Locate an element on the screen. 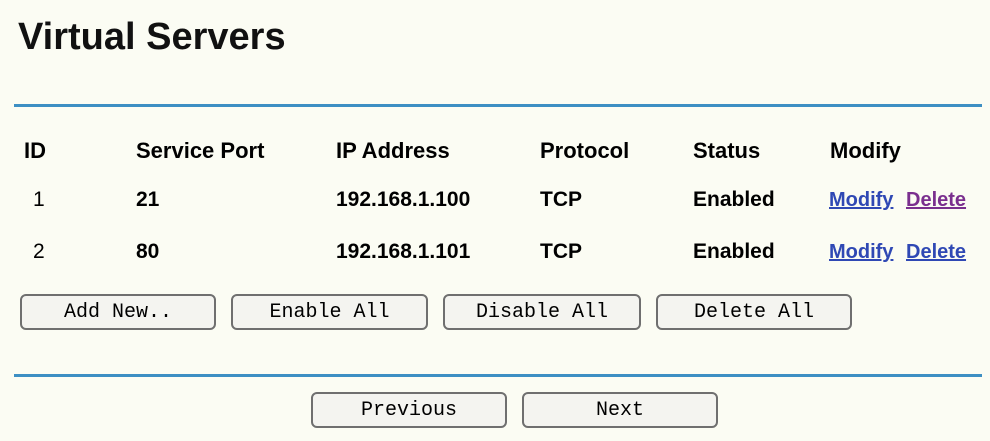 Image resolution: width=990 pixels, height=441 pixels. top-divider is located at coordinates (498, 105).